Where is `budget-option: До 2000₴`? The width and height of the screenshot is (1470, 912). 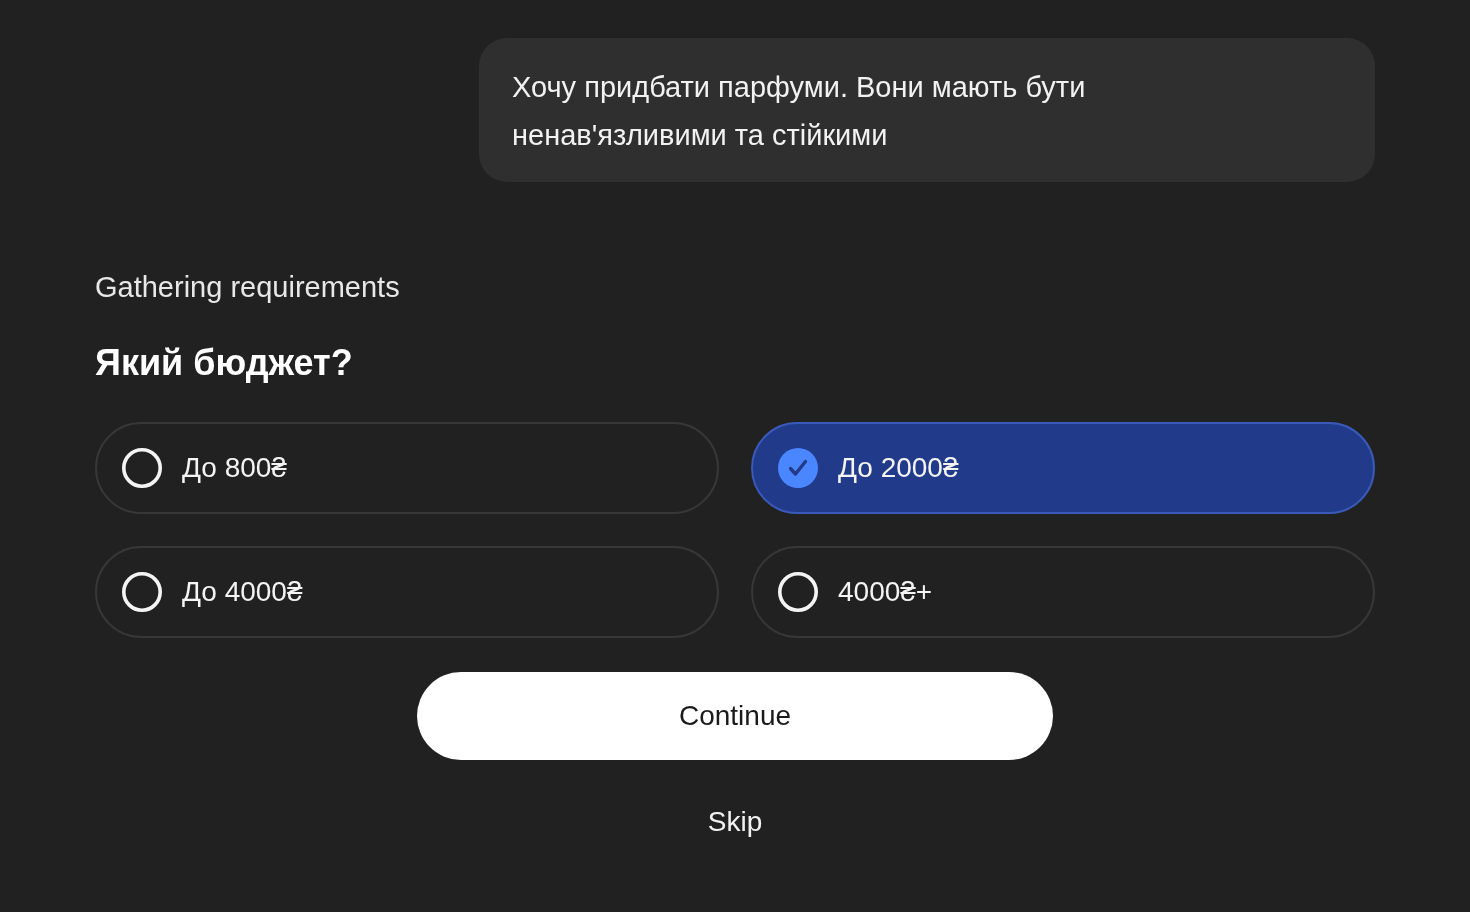 budget-option: До 2000₴ is located at coordinates (1063, 468).